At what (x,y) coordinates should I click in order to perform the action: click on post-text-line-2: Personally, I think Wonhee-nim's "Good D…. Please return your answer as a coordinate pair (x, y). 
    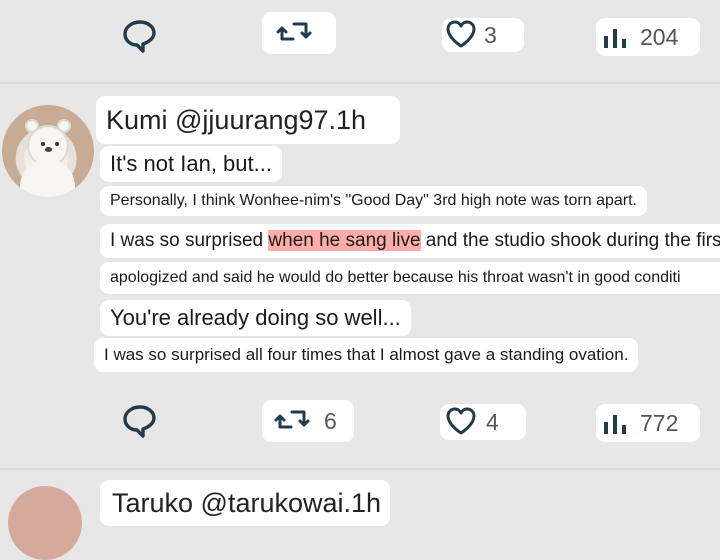
    Looking at the image, I should click on (373, 201).